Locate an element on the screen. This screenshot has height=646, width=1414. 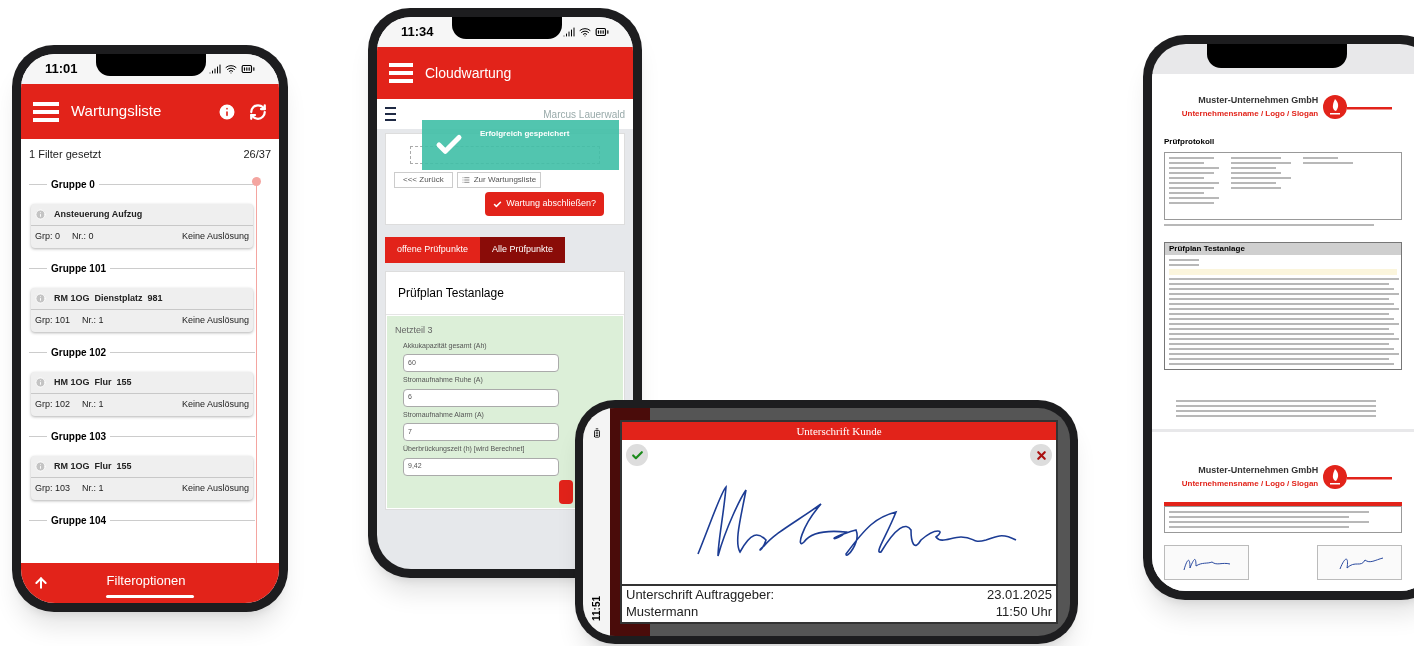
group-heading: Gruppe 0 is located at coordinates (73, 184).